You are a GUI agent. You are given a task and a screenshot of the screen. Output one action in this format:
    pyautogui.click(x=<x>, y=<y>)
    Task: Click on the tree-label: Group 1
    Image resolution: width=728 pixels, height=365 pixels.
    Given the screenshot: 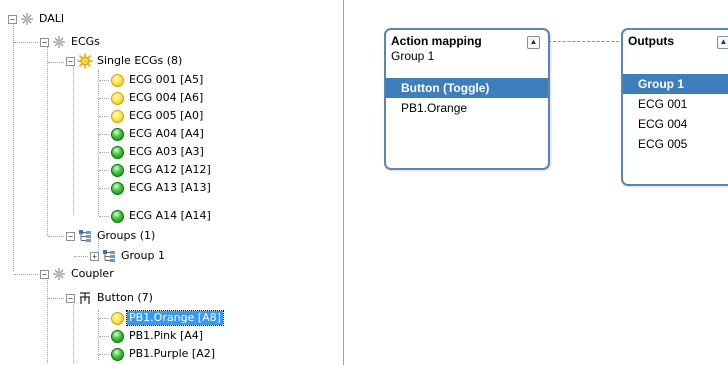 What is the action you would take?
    pyautogui.click(x=143, y=255)
    